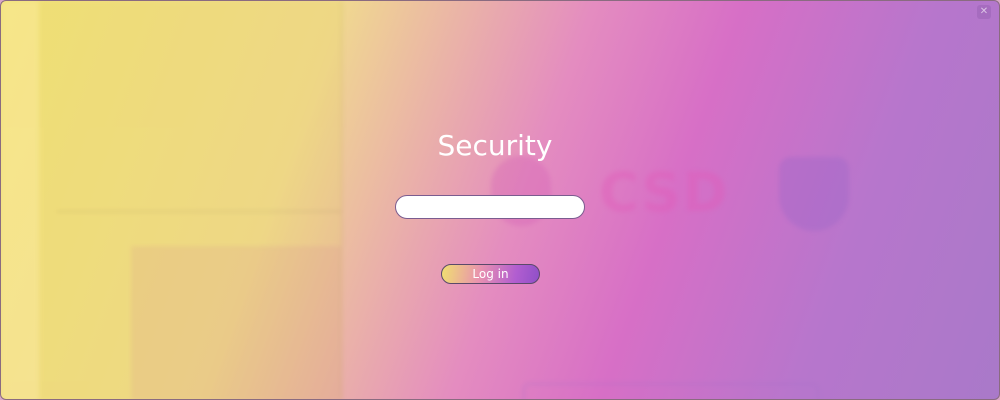  Describe the element at coordinates (490, 274) in the screenshot. I see `login-button: Log in` at that location.